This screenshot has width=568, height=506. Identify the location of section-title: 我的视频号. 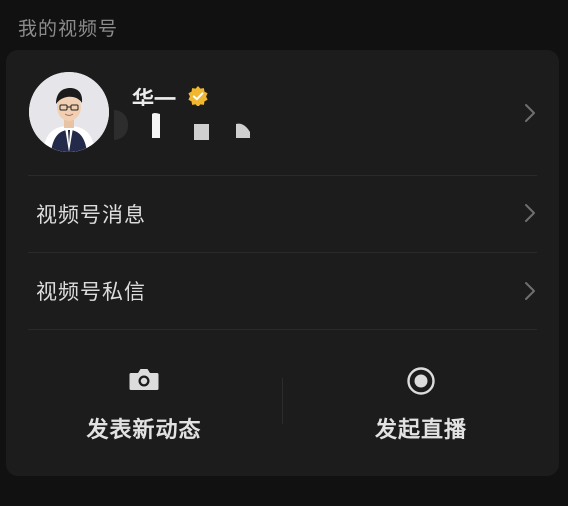
(68, 29).